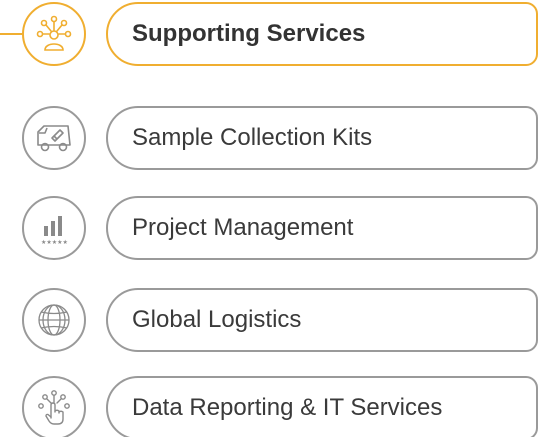 The width and height of the screenshot is (540, 437). I want to click on menu-item-data-reporting-it-services: Data Reporting & IT Services, so click(270, 404).